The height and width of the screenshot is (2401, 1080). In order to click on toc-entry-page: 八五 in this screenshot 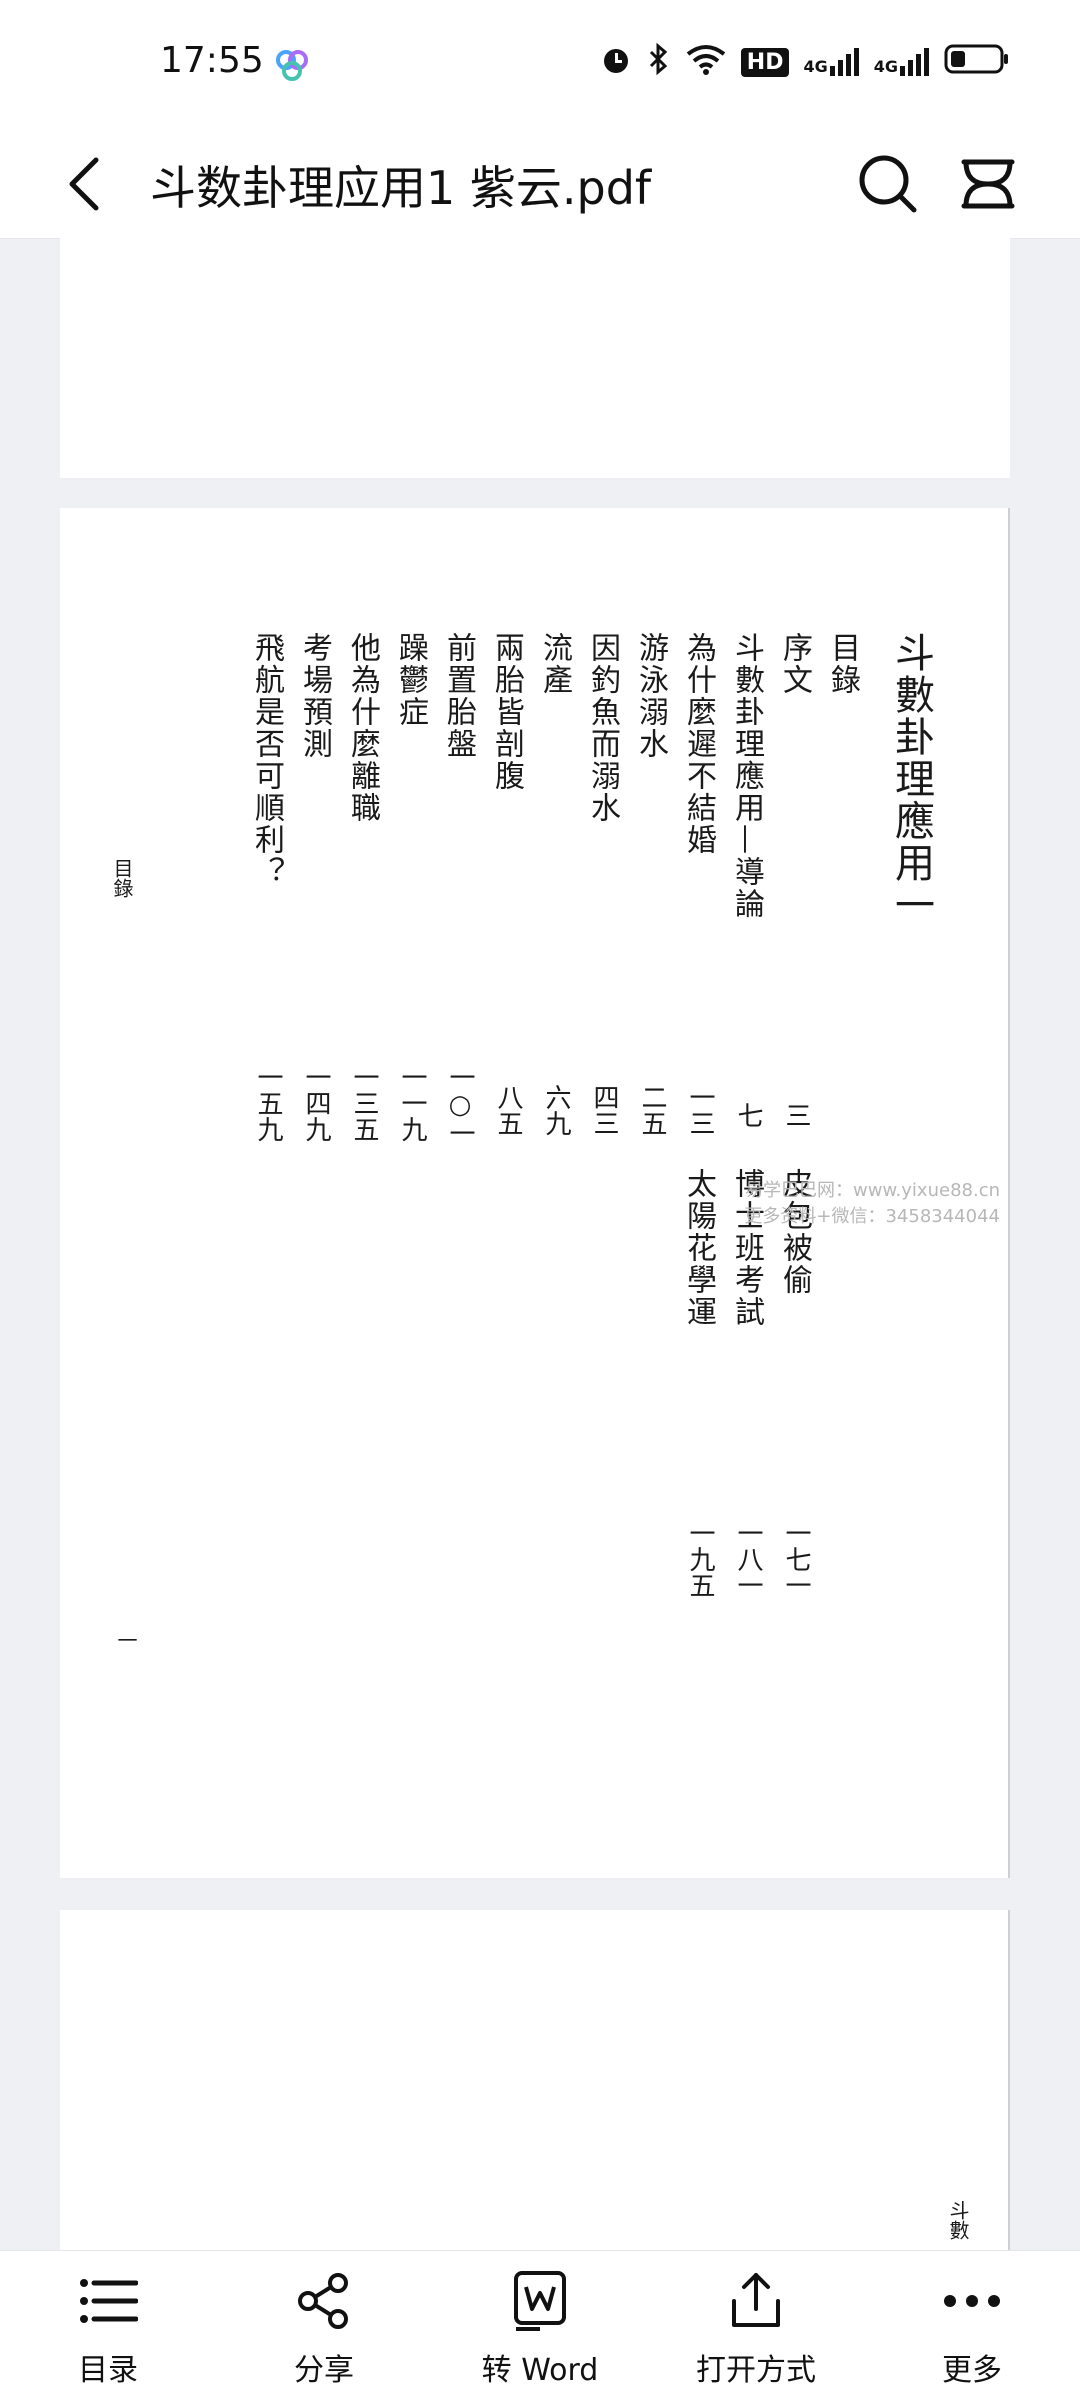, I will do `click(508, 1110)`.